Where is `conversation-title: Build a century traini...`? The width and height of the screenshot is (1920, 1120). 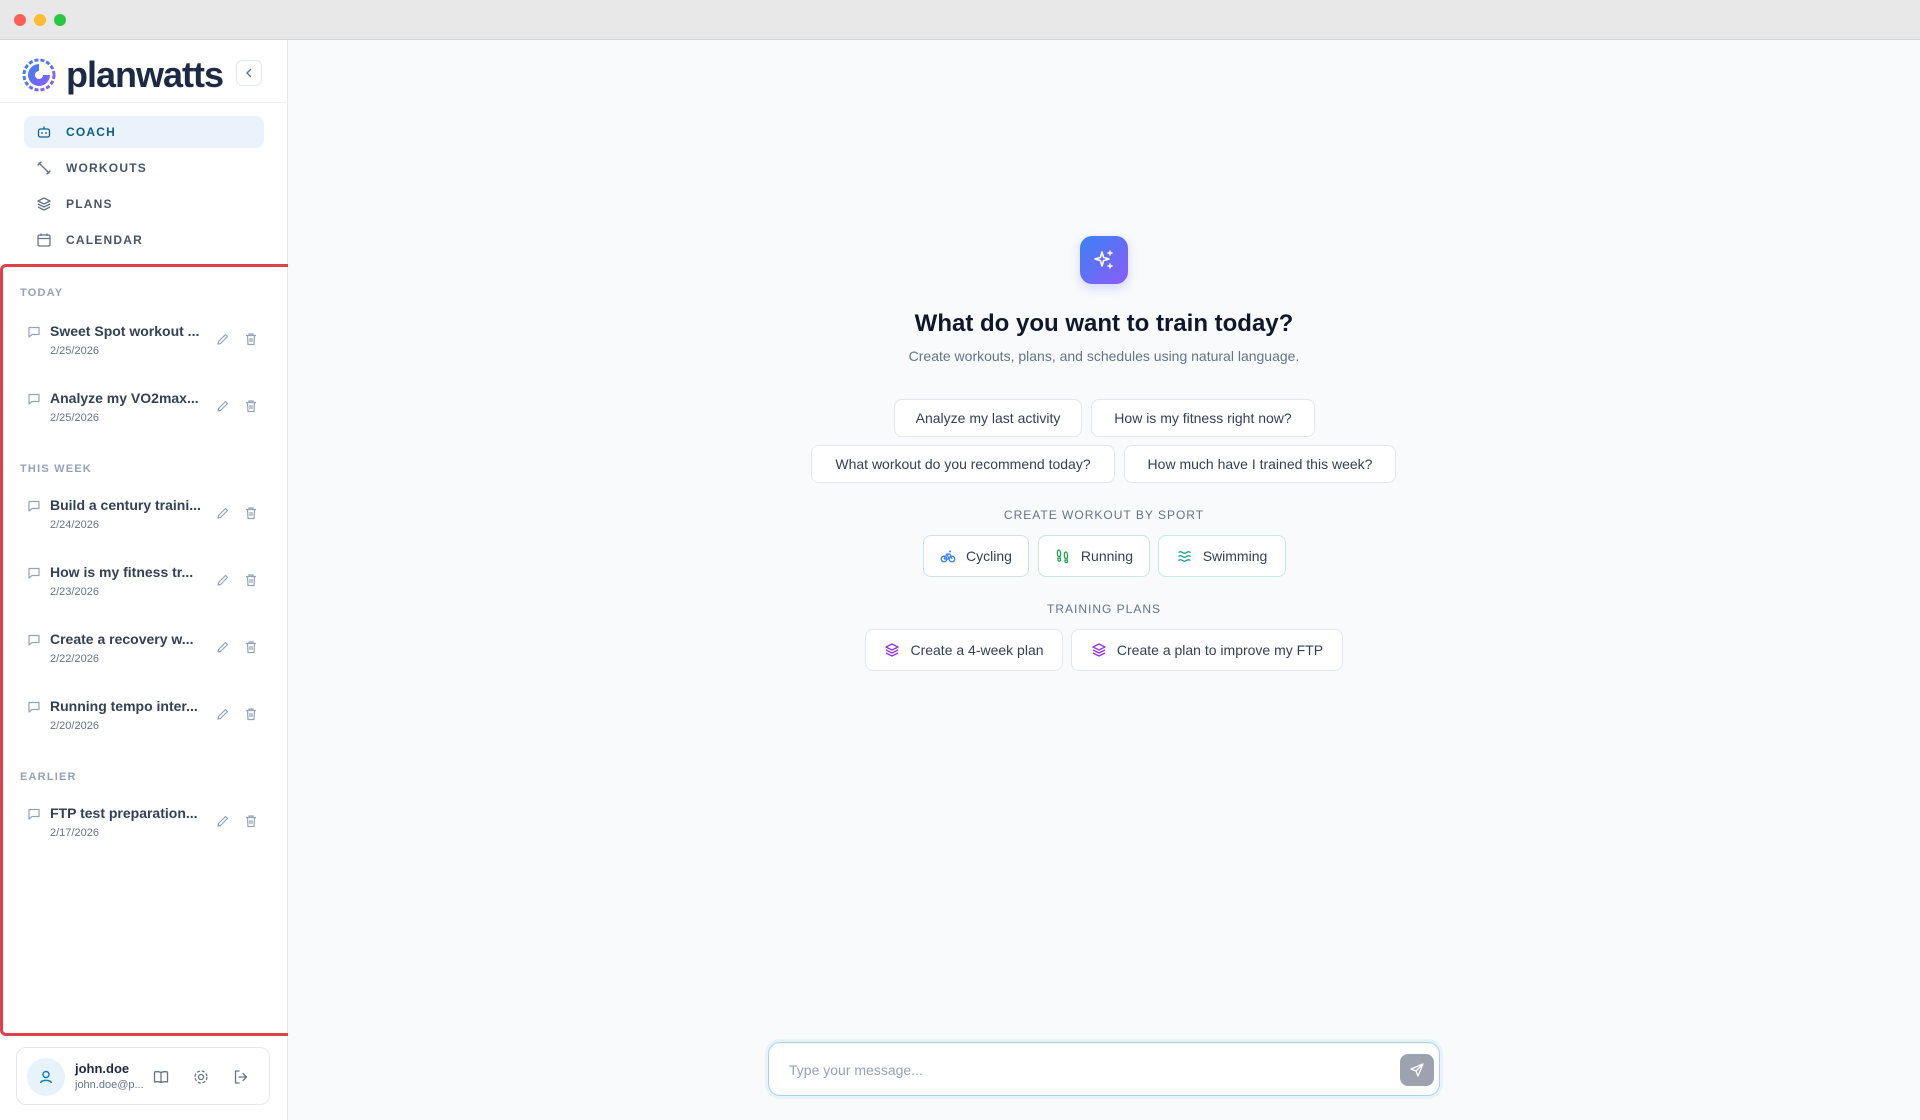
conversation-title: Build a century traini... is located at coordinates (125, 505).